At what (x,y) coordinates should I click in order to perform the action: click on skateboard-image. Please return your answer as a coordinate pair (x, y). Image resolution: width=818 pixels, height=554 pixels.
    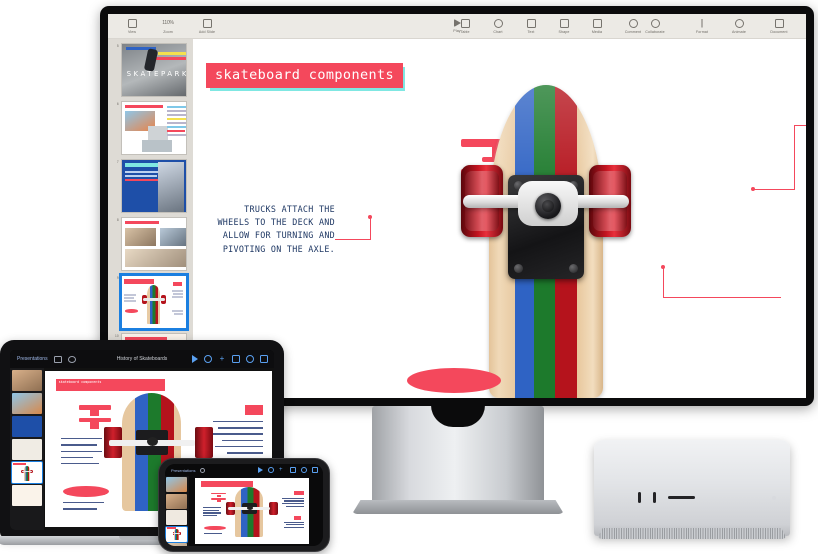
    Looking at the image, I should click on (546, 241).